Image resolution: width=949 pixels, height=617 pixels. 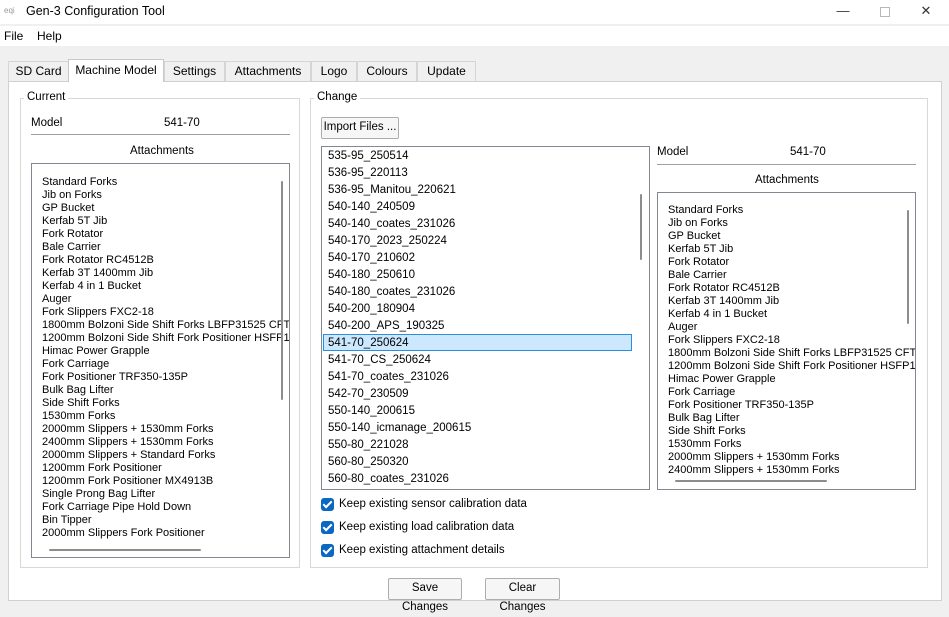 What do you see at coordinates (477, 257) in the screenshot?
I see `model-file-item: 540-170_210602` at bounding box center [477, 257].